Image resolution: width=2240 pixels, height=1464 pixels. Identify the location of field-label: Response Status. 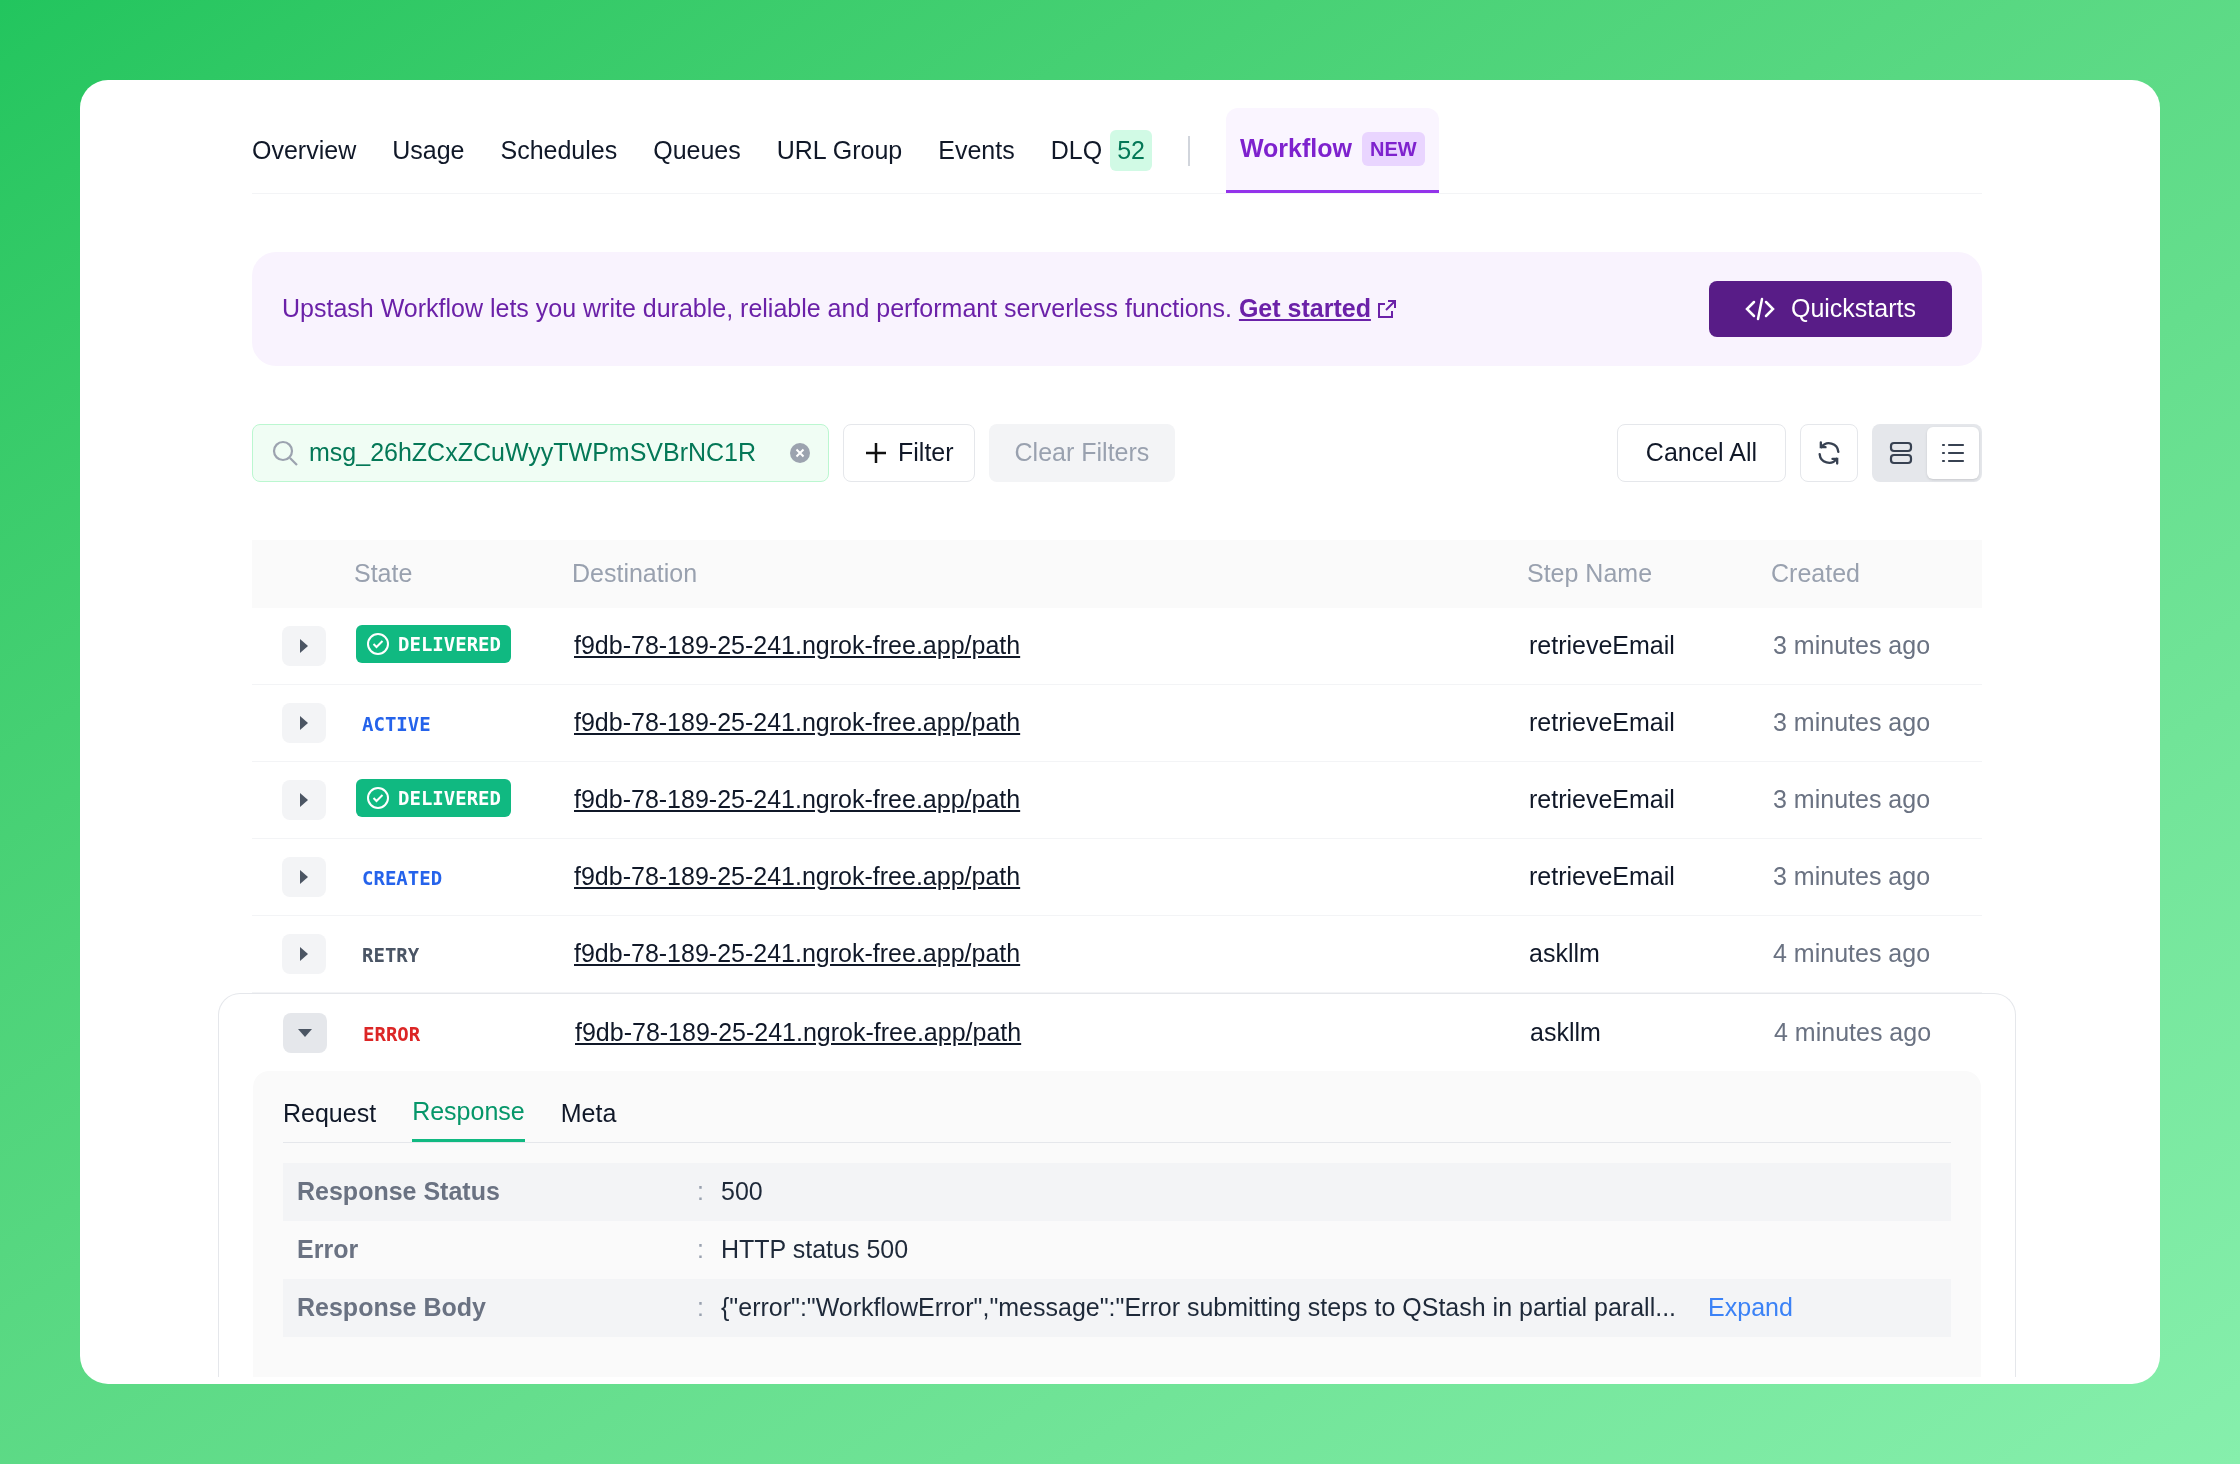
(399, 1192).